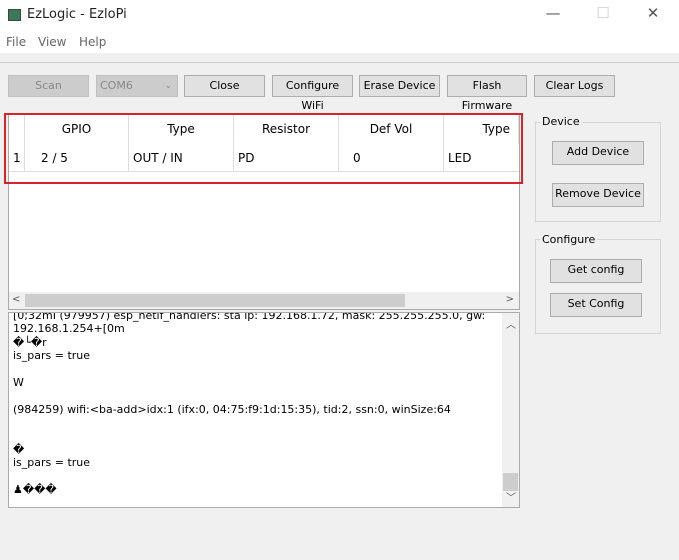 The height and width of the screenshot is (560, 679). What do you see at coordinates (116, 85) in the screenshot?
I see `port-value: COM6` at bounding box center [116, 85].